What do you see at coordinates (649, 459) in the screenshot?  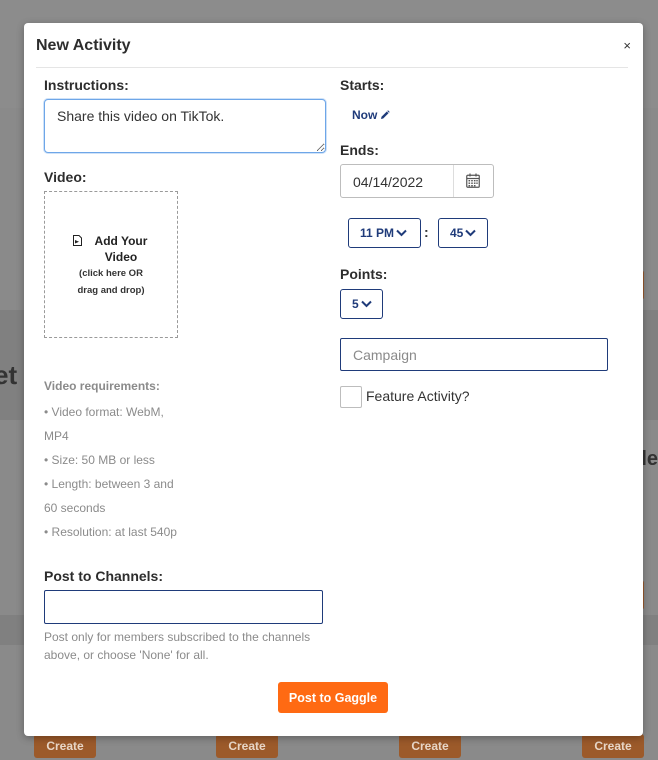 I see `bg-partial-side-text: le` at bounding box center [649, 459].